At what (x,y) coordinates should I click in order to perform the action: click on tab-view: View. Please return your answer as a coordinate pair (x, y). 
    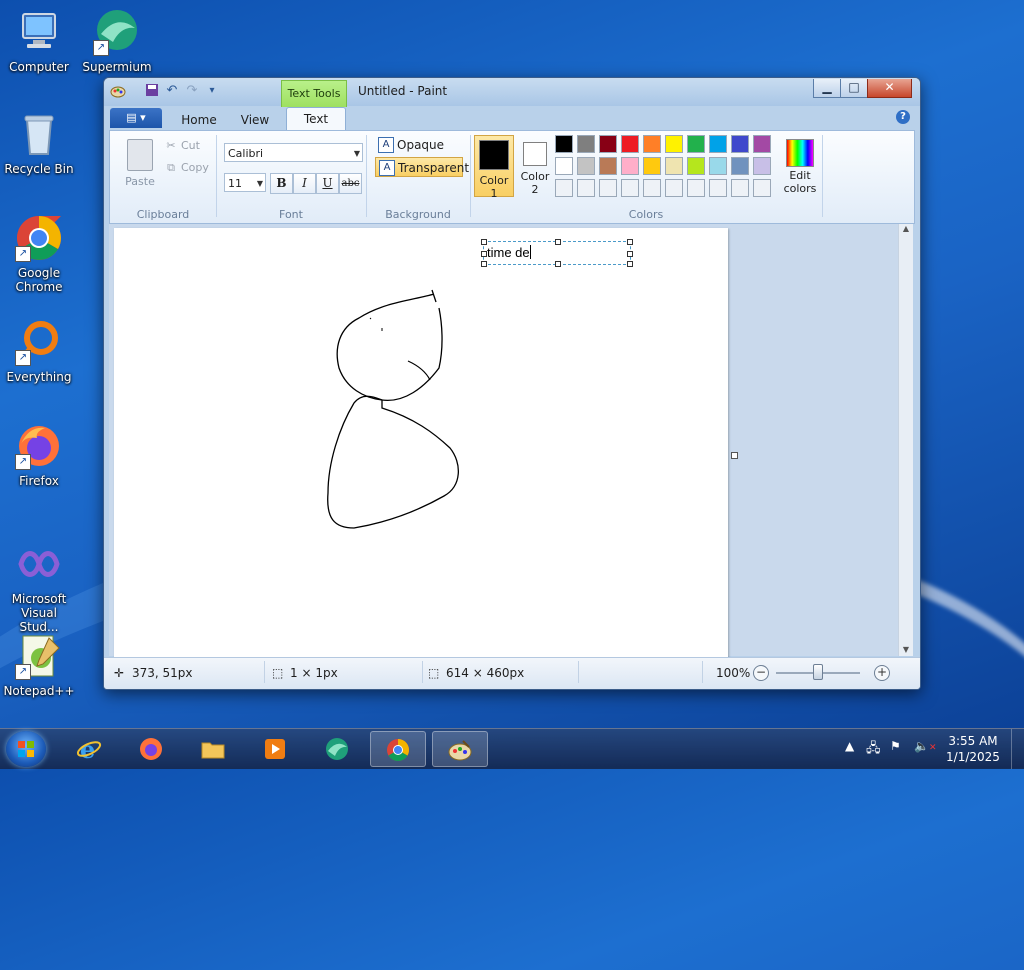
    Looking at the image, I should click on (255, 120).